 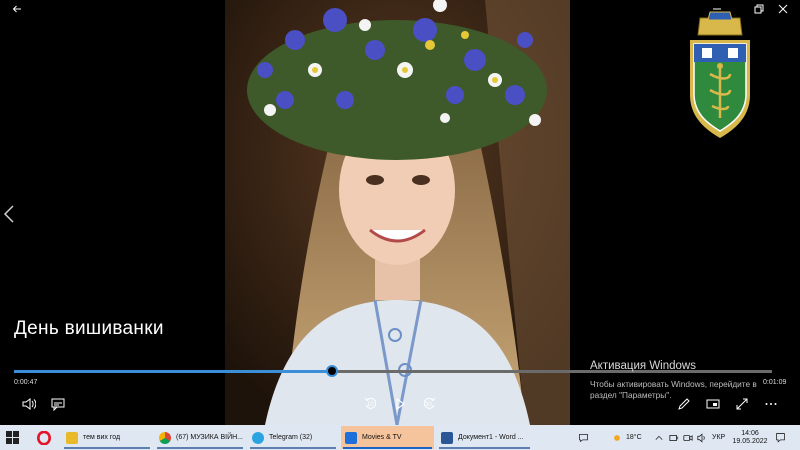 I want to click on volume-icon, so click(x=29, y=404).